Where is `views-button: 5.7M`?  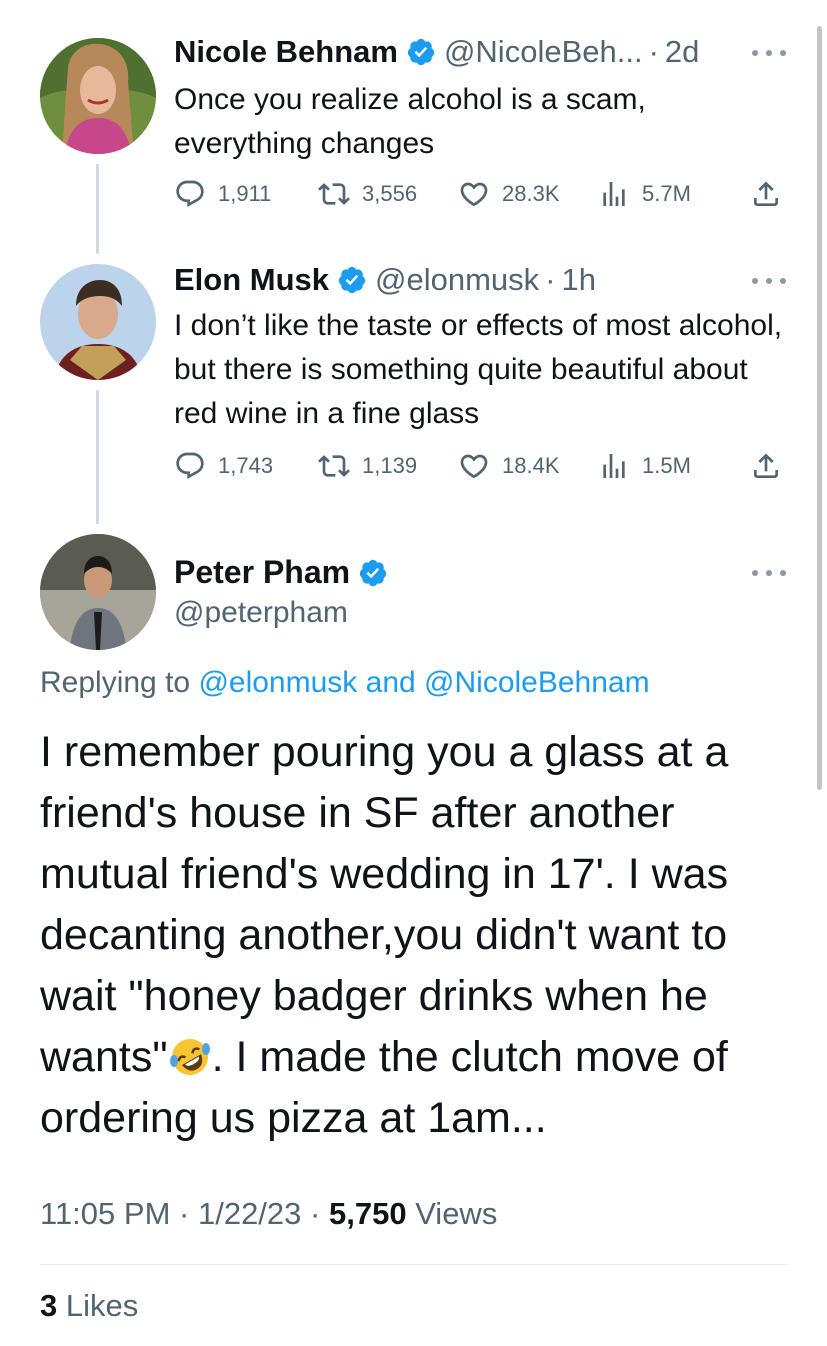 views-button: 5.7M is located at coordinates (644, 194).